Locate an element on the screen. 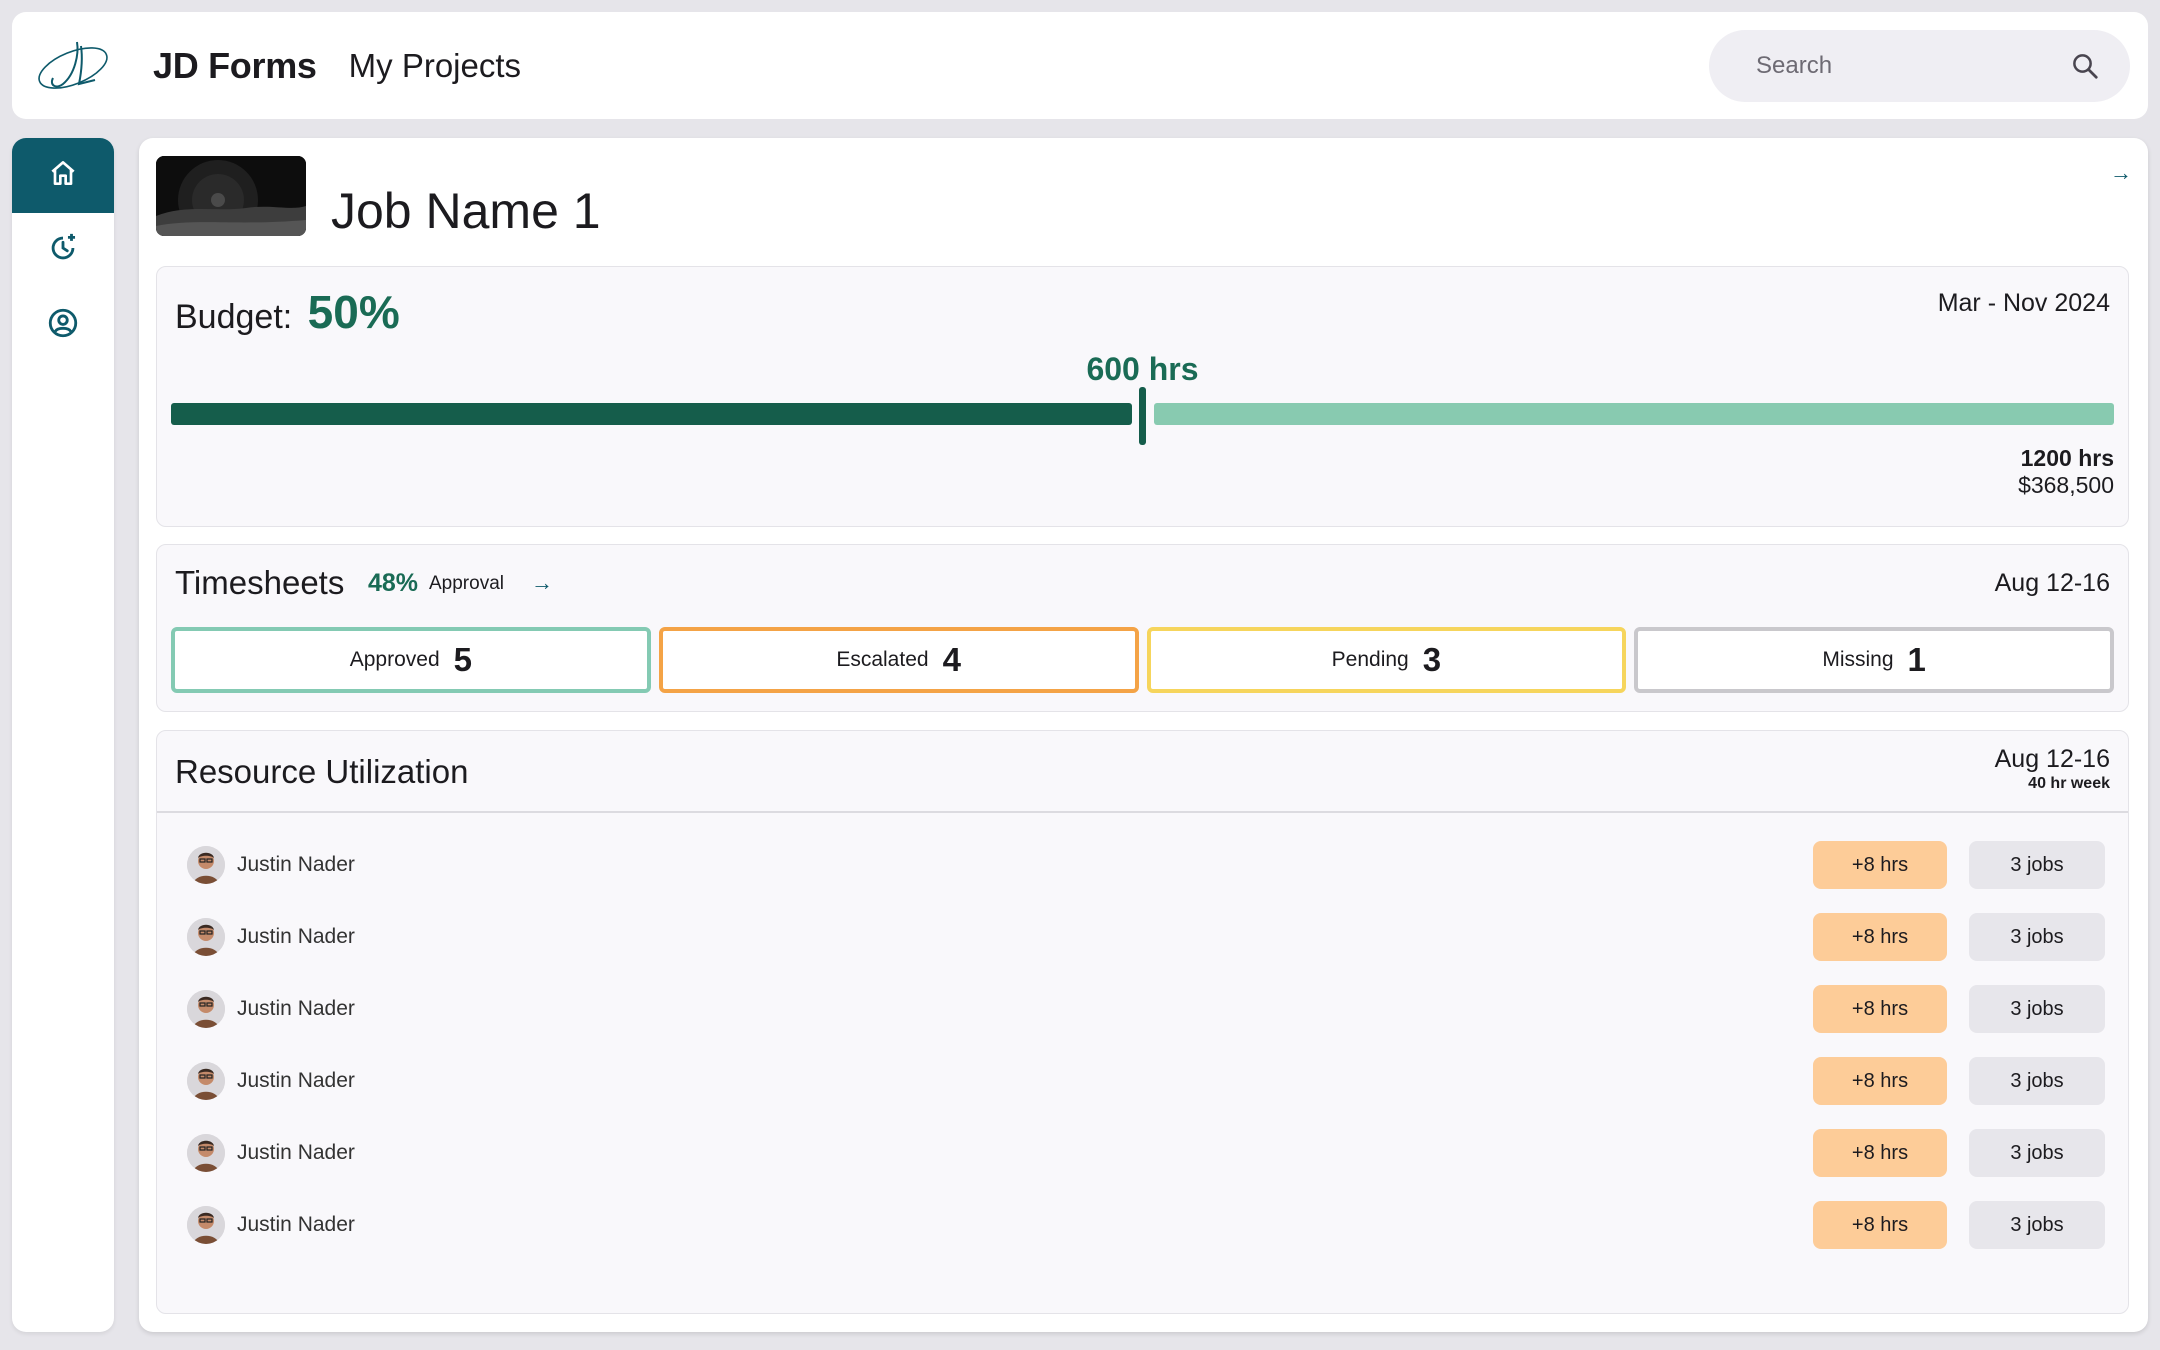 Image resolution: width=2160 pixels, height=1350 pixels. status-label: Escalated is located at coordinates (882, 659).